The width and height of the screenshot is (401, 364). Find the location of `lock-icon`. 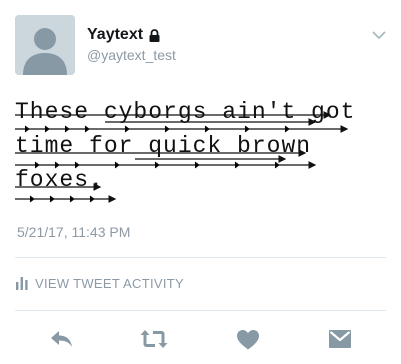

lock-icon is located at coordinates (154, 35).